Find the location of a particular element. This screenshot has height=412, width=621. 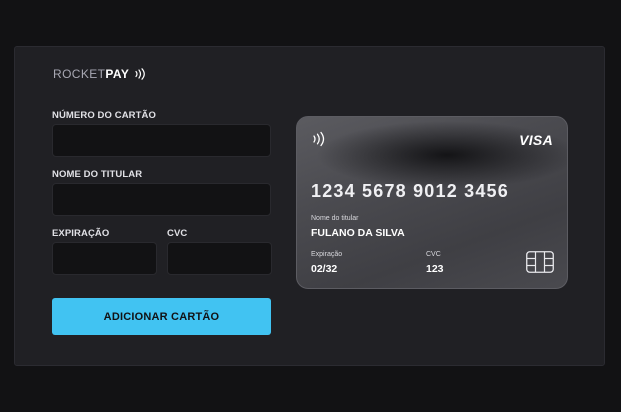

cvc-caption: CVC is located at coordinates (433, 254).